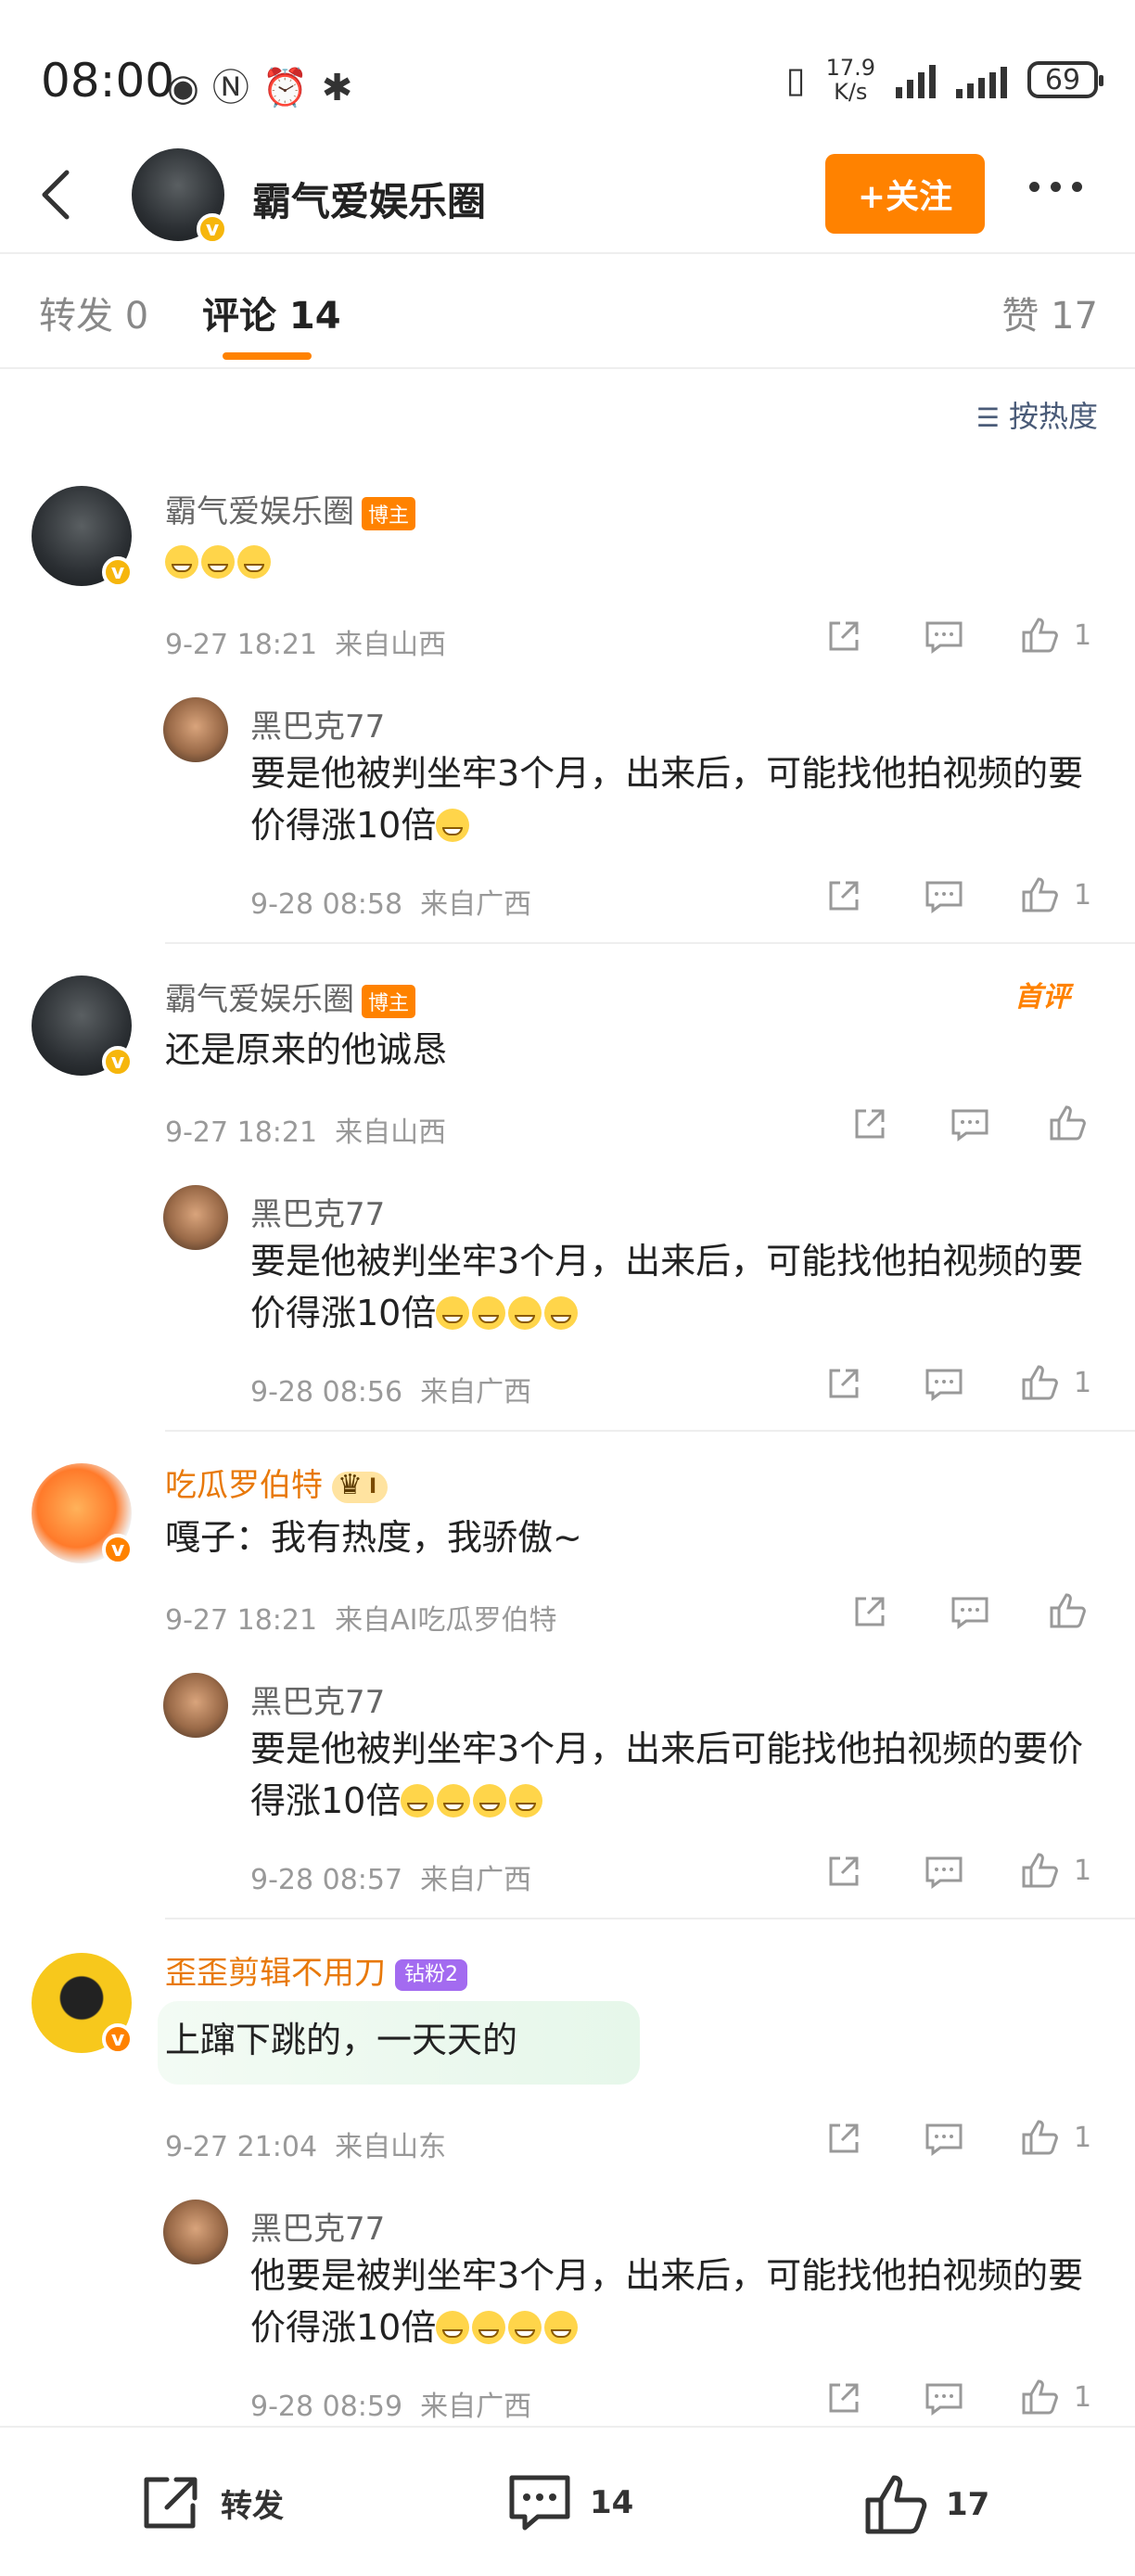  What do you see at coordinates (1053, 416) in the screenshot?
I see `sort-label: 按热度` at bounding box center [1053, 416].